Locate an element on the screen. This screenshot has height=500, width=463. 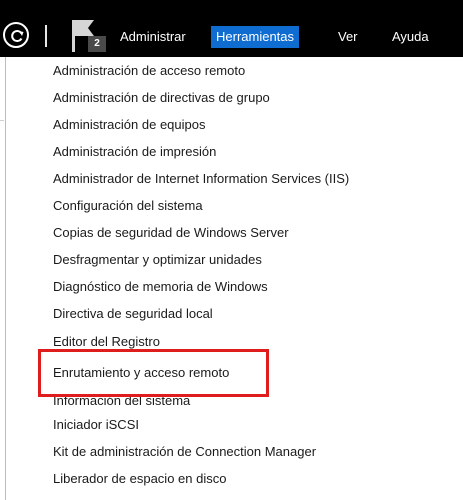
menu-ver: Ver is located at coordinates (348, 37).